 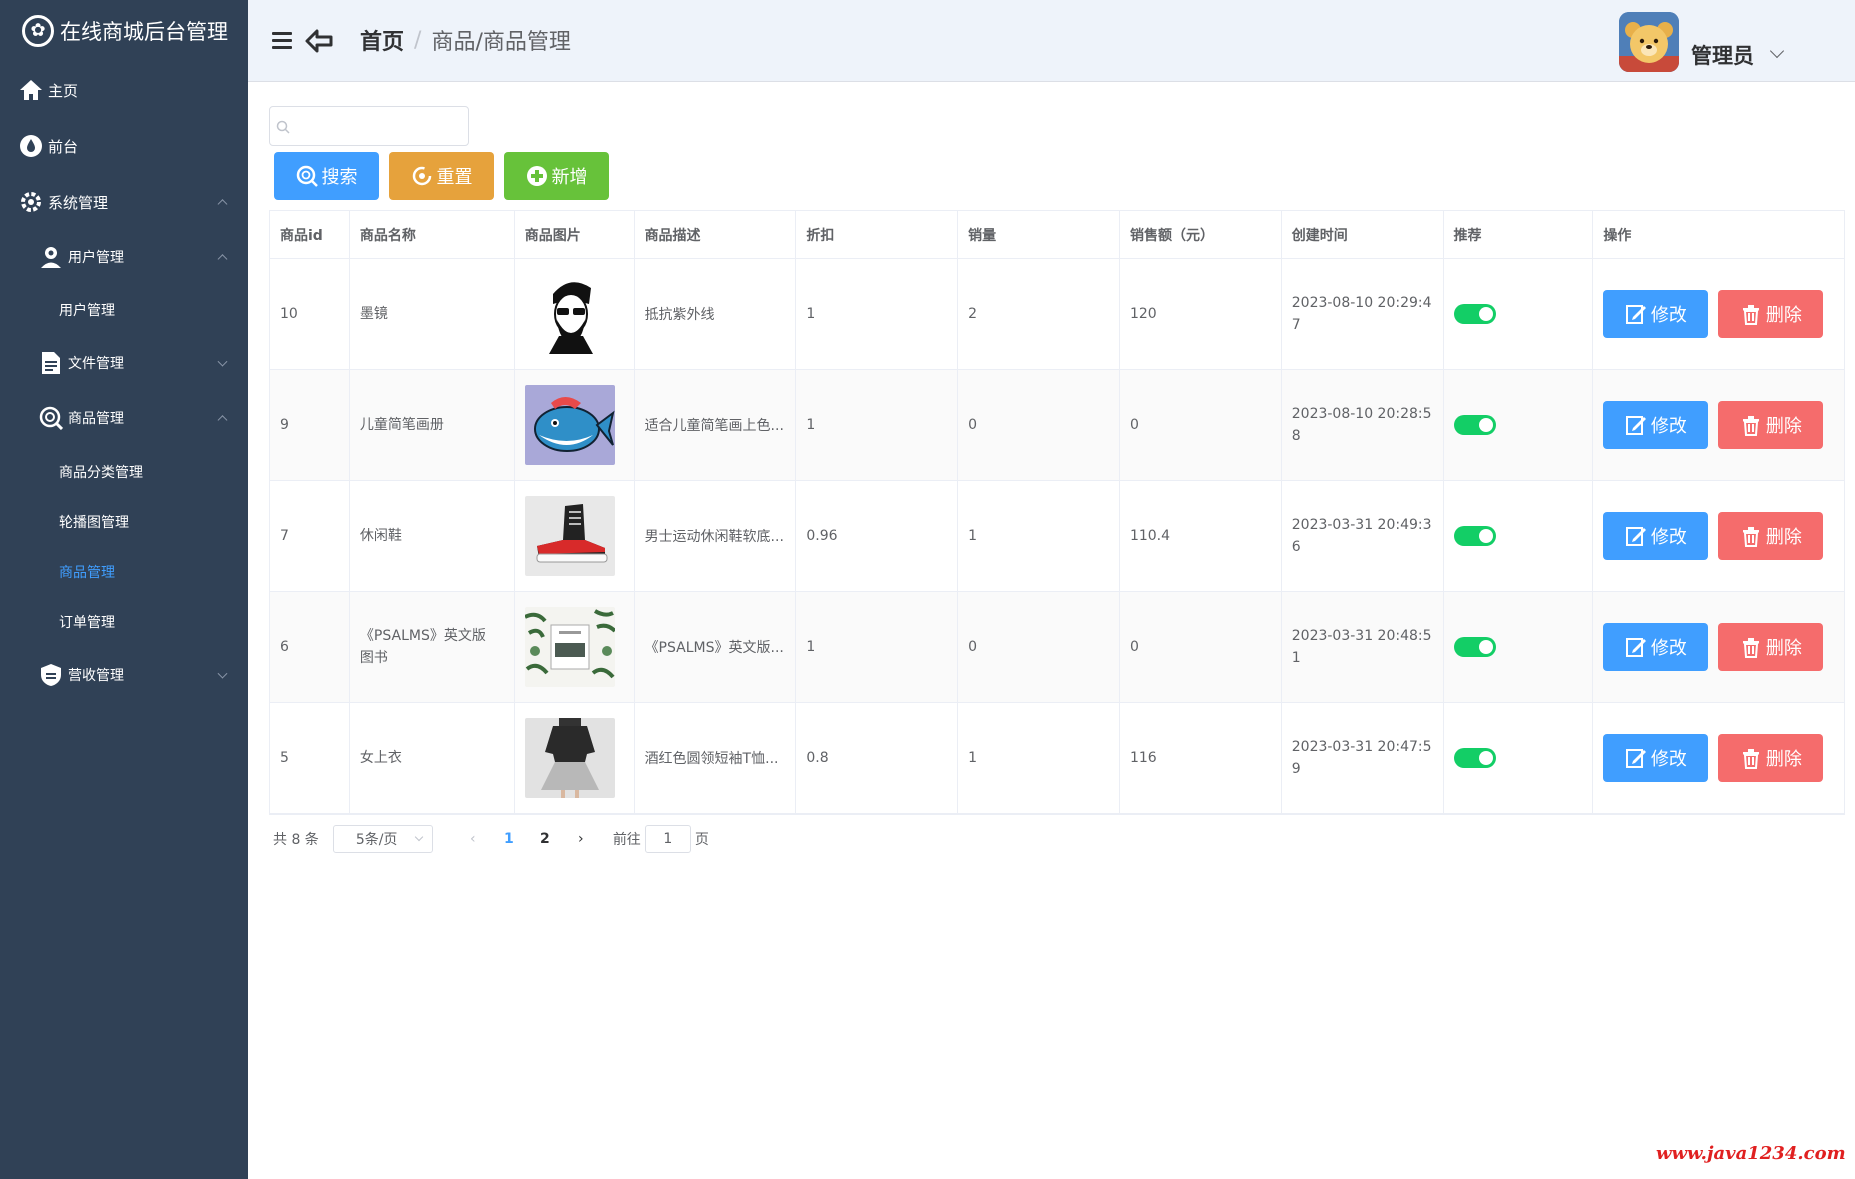 What do you see at coordinates (1201, 314) in the screenshot?
I see `cell-revenue: 120` at bounding box center [1201, 314].